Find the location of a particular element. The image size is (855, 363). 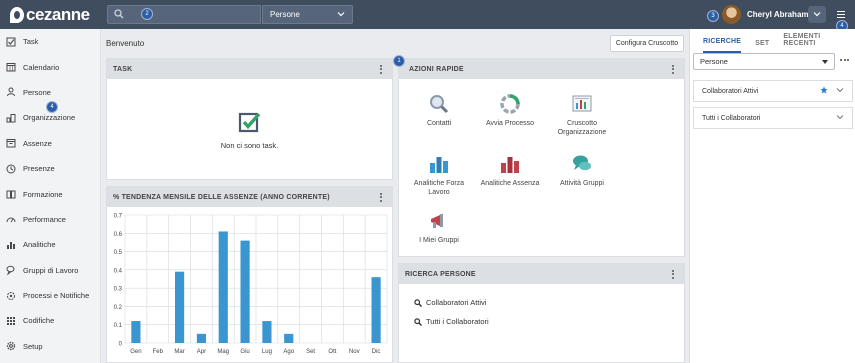

search-scope-select: Persone is located at coordinates (307, 14).